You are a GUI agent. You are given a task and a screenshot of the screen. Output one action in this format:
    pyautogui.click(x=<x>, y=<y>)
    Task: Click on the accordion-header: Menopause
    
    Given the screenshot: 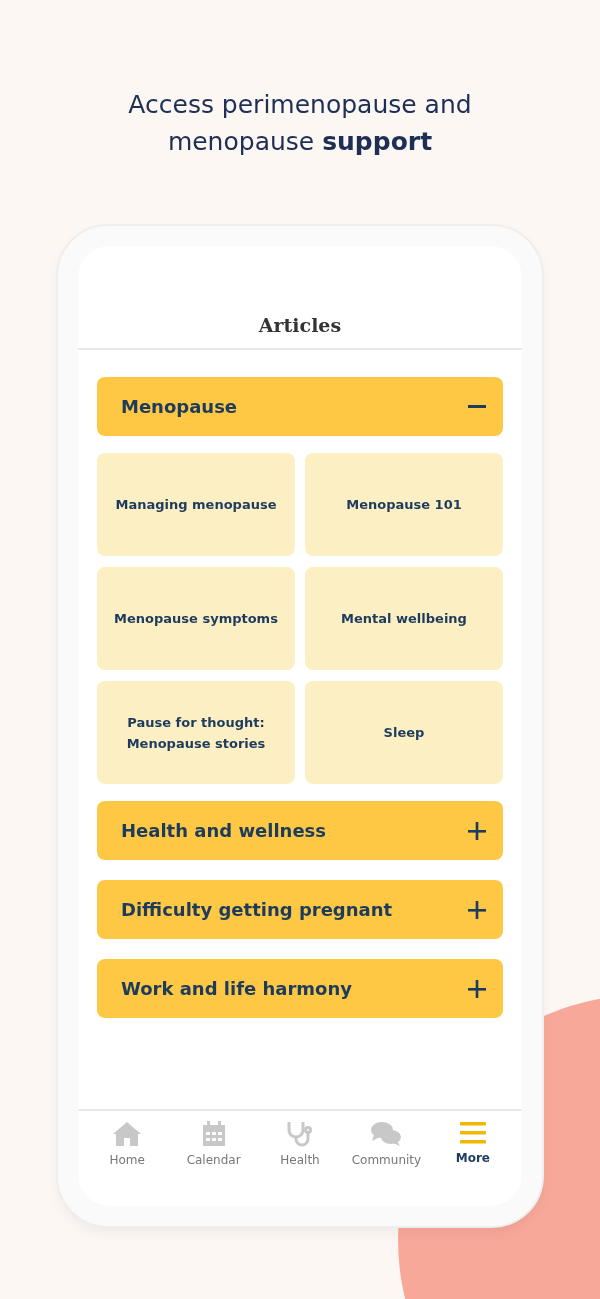 What is the action you would take?
    pyautogui.click(x=300, y=406)
    